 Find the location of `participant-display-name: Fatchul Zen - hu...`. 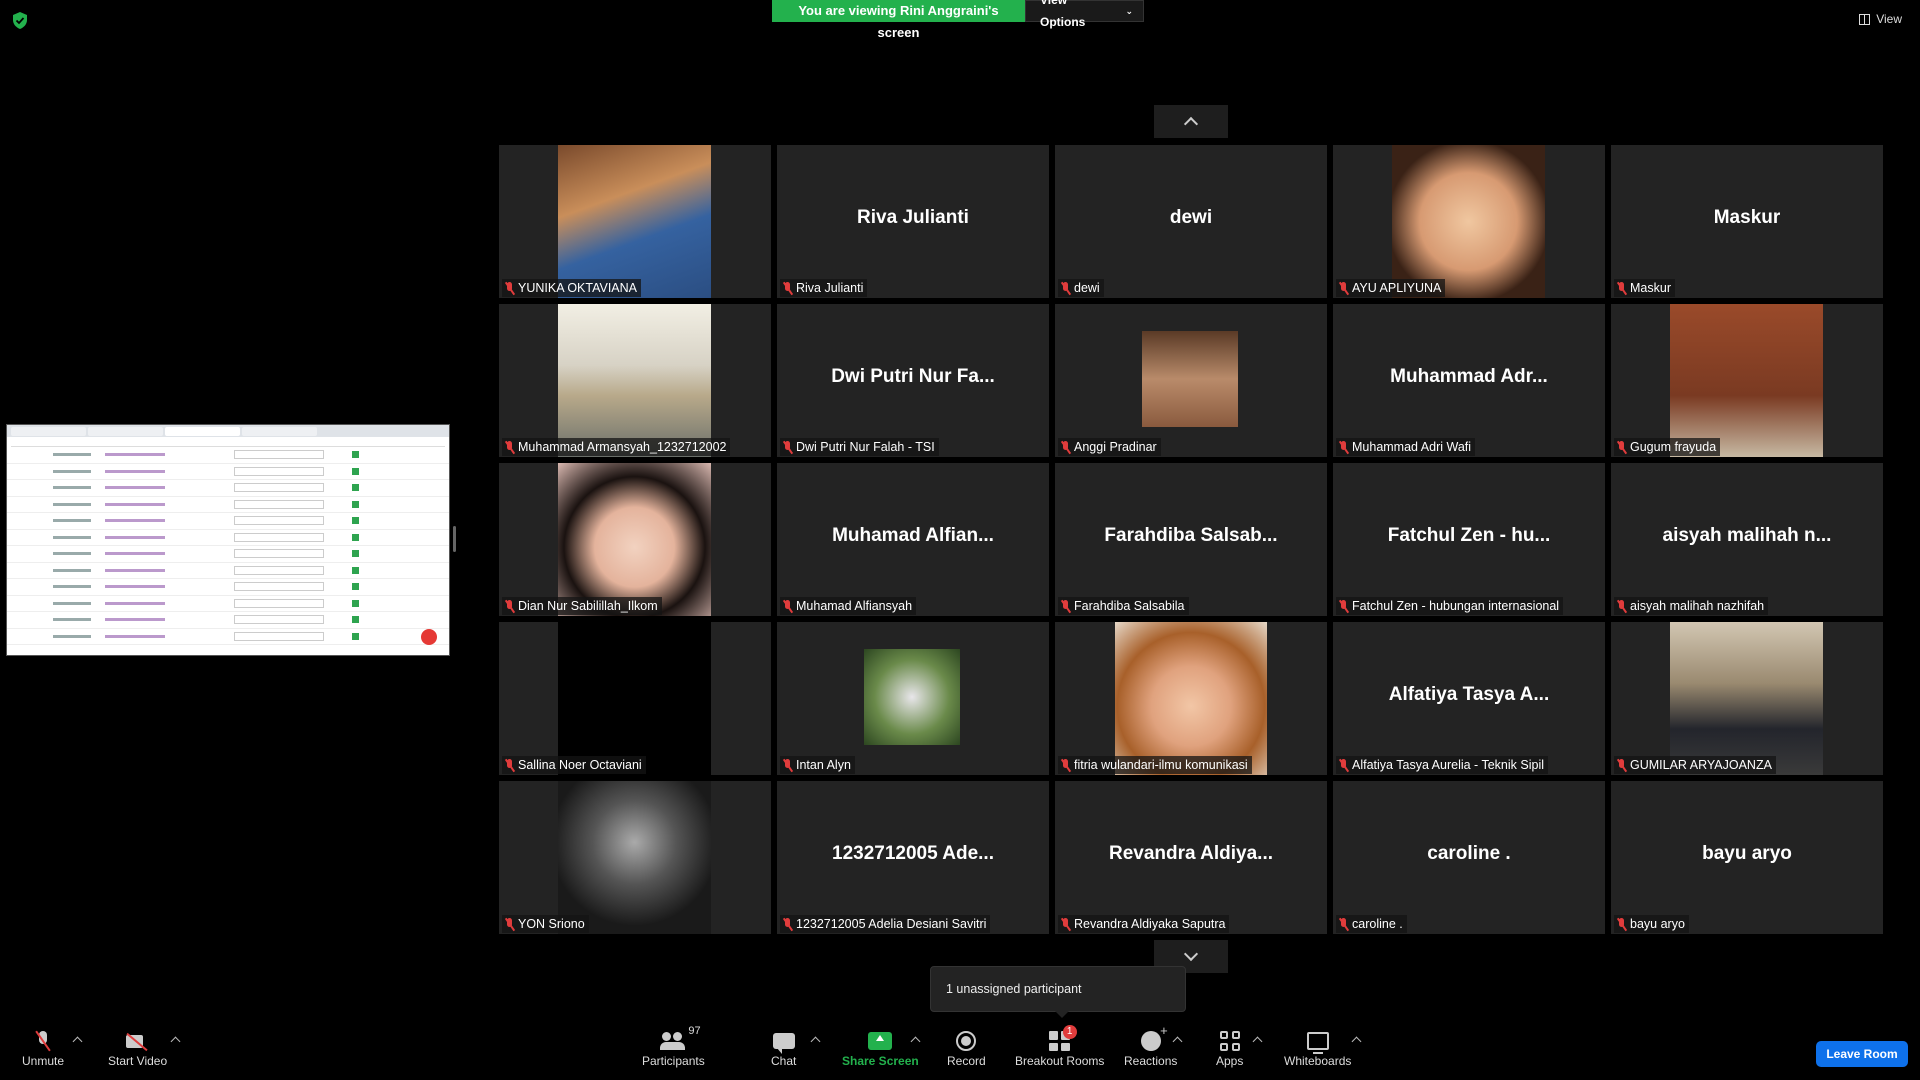

participant-display-name: Fatchul Zen - hu... is located at coordinates (1469, 535).